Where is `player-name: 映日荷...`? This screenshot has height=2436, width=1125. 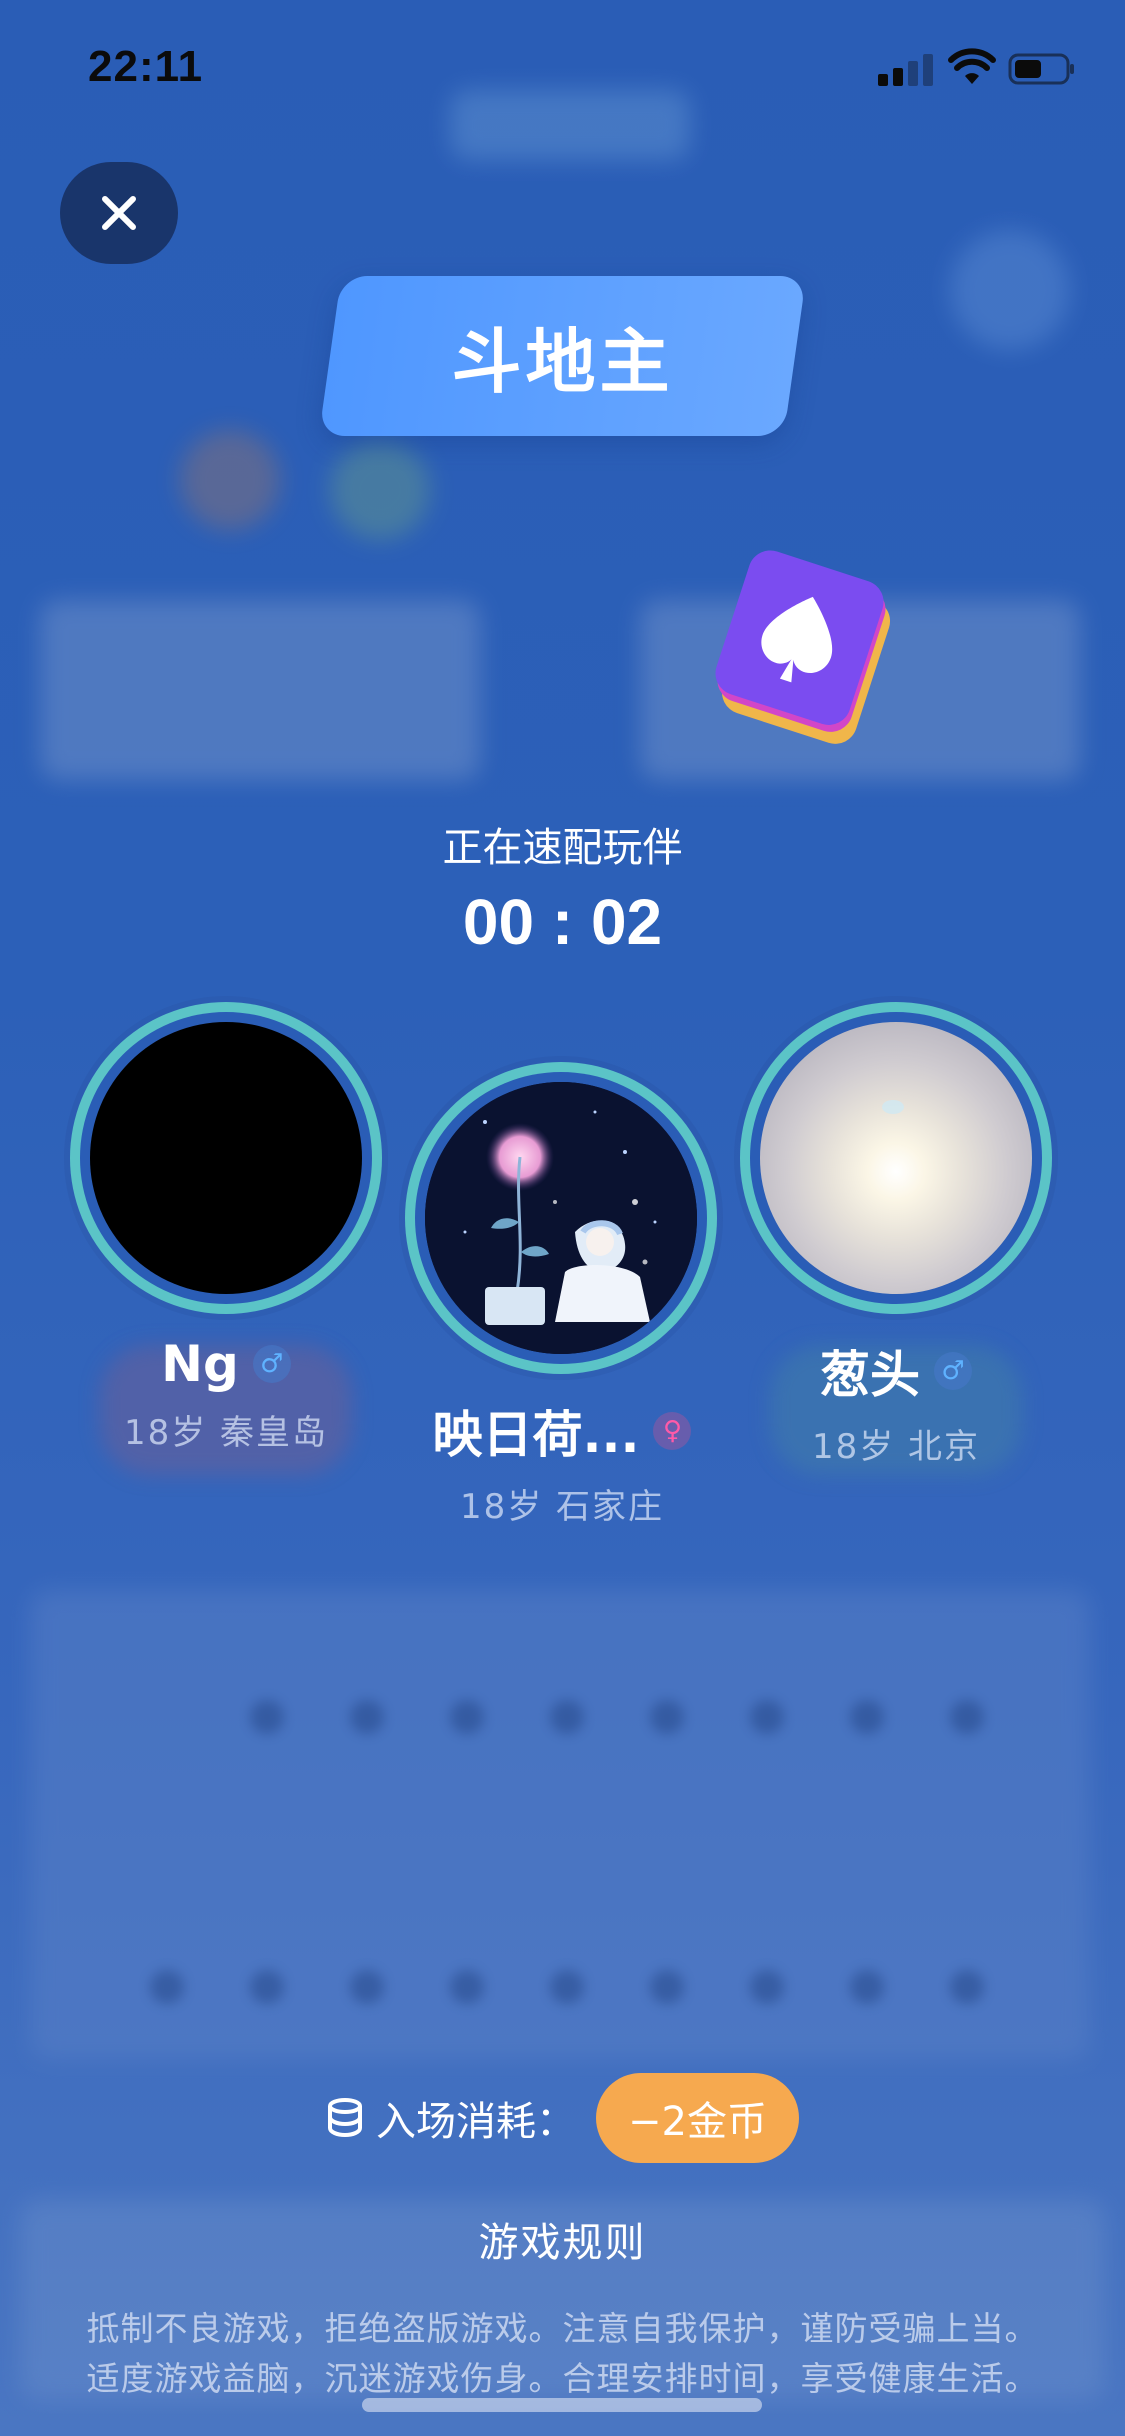 player-name: 映日荷... is located at coordinates (536, 1435).